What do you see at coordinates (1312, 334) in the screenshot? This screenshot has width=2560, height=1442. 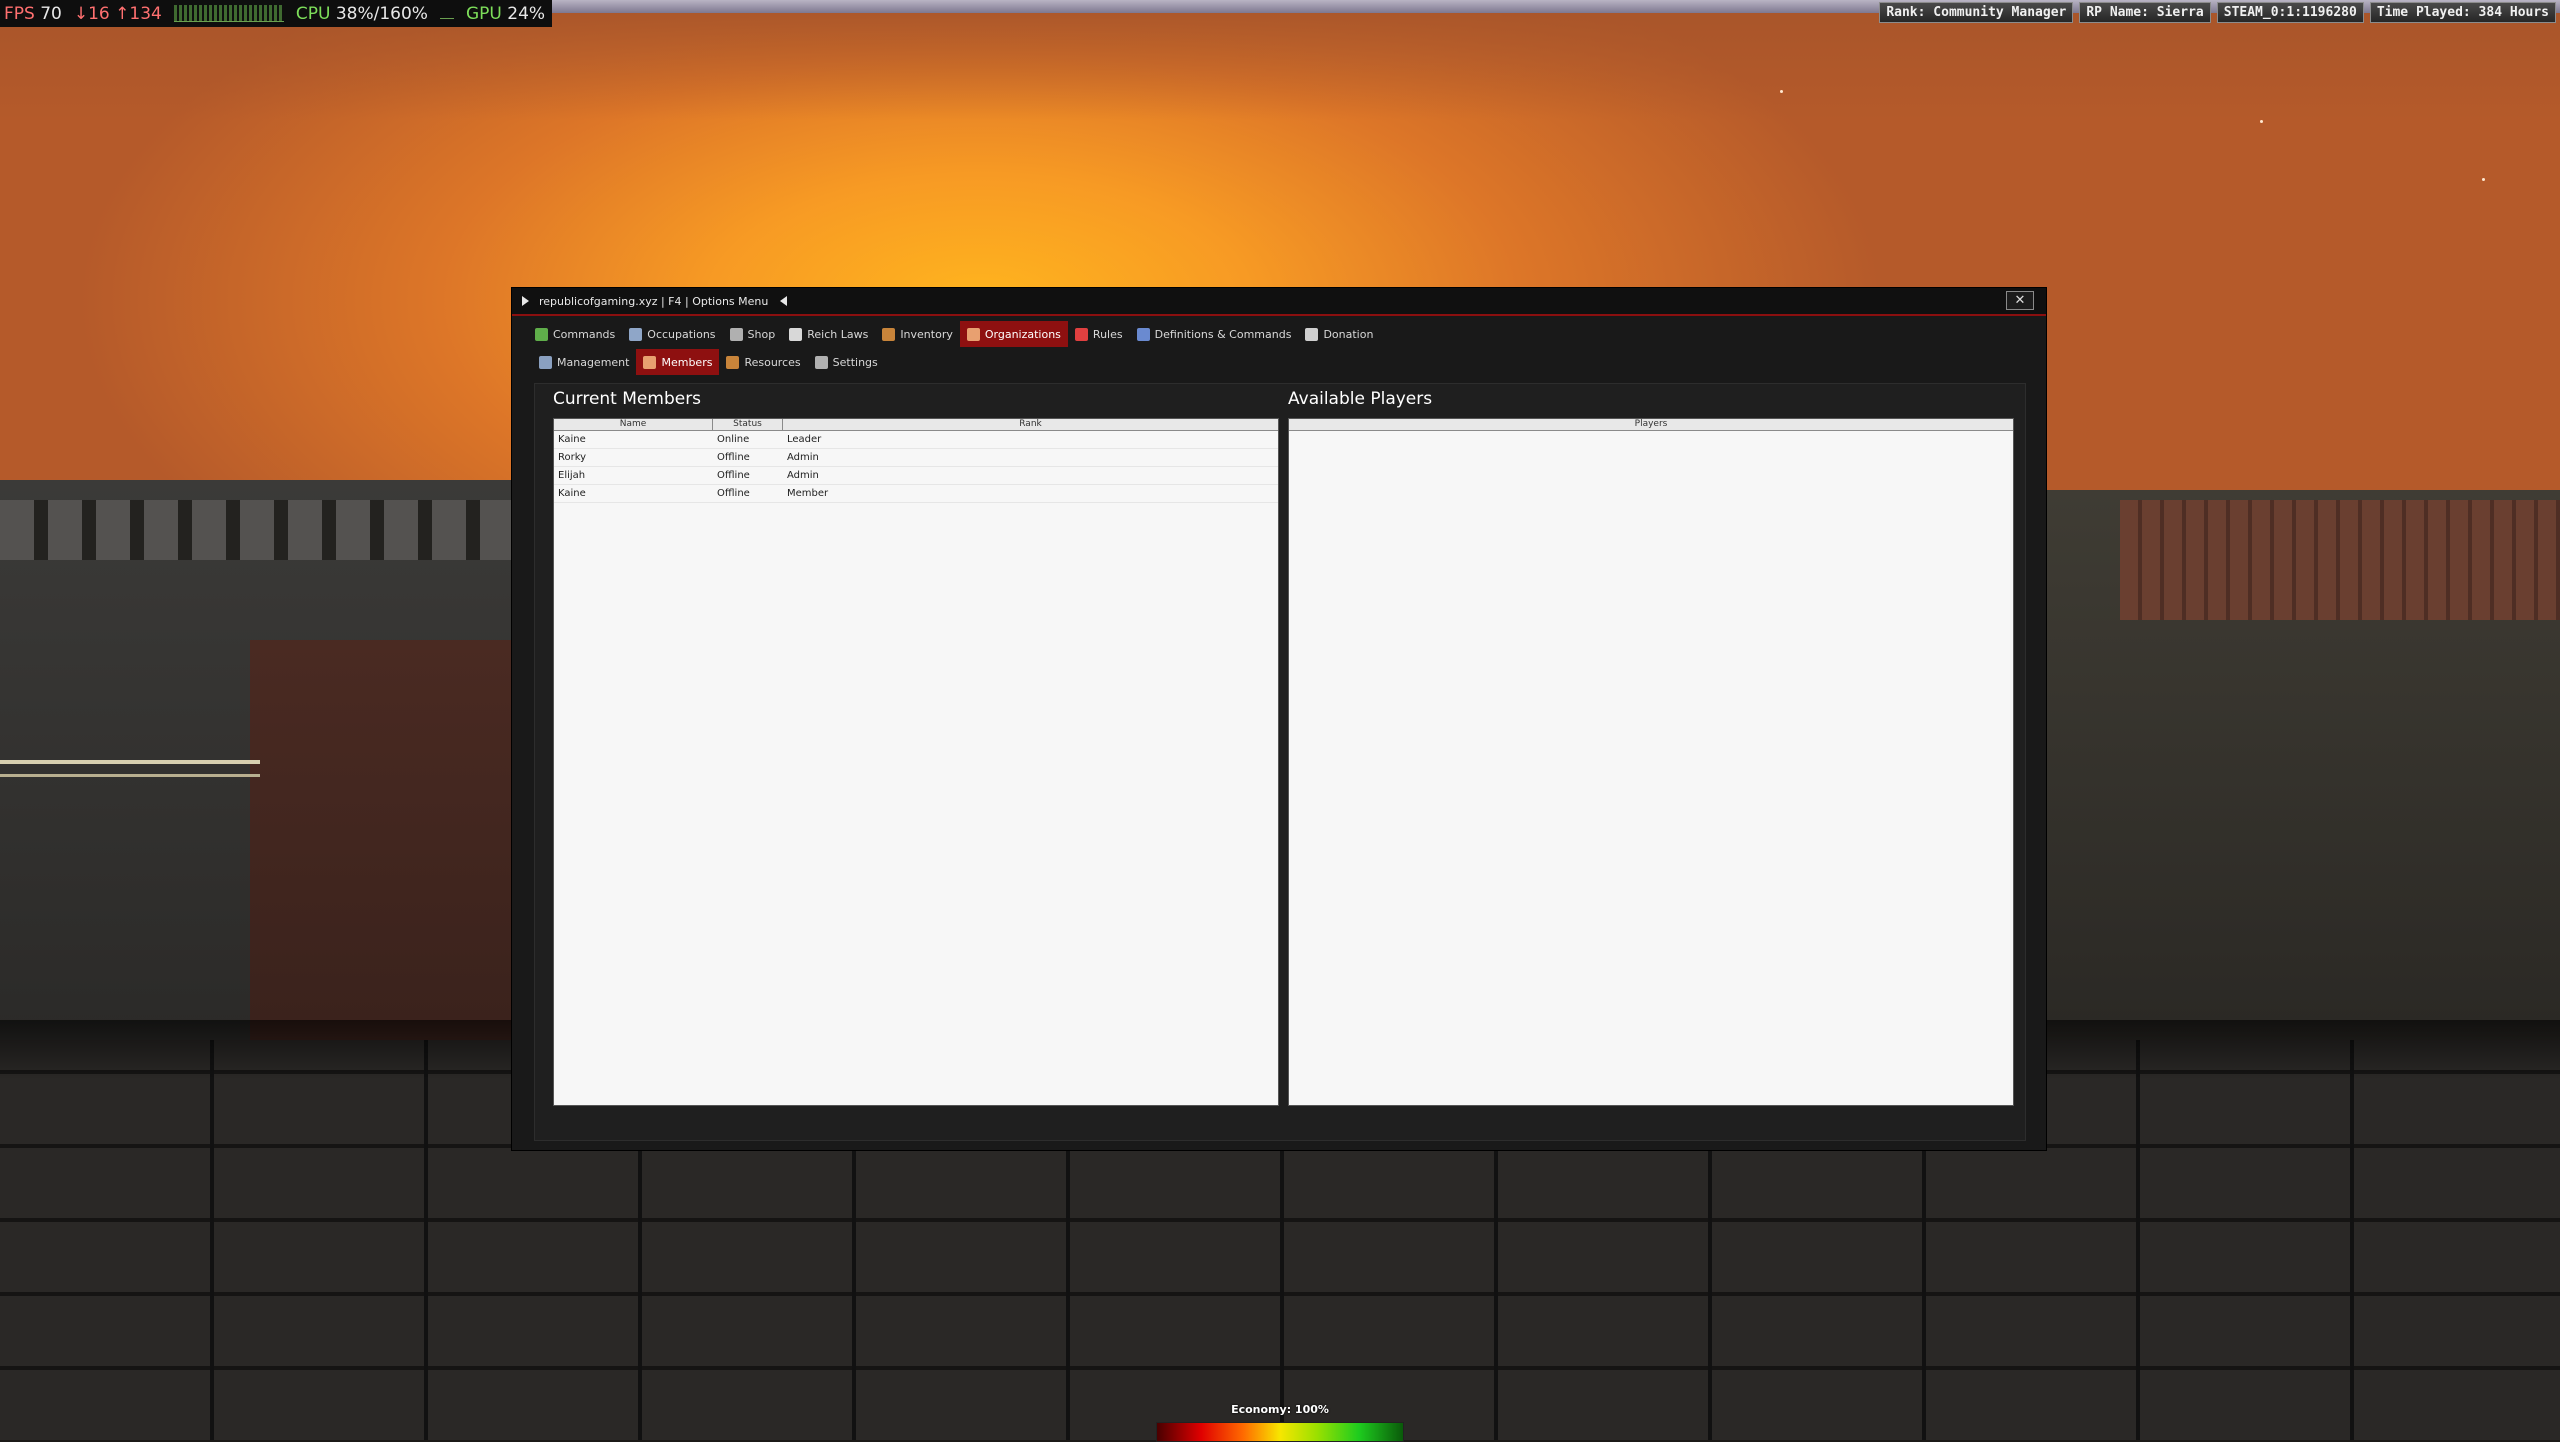 I see `donation-icon` at bounding box center [1312, 334].